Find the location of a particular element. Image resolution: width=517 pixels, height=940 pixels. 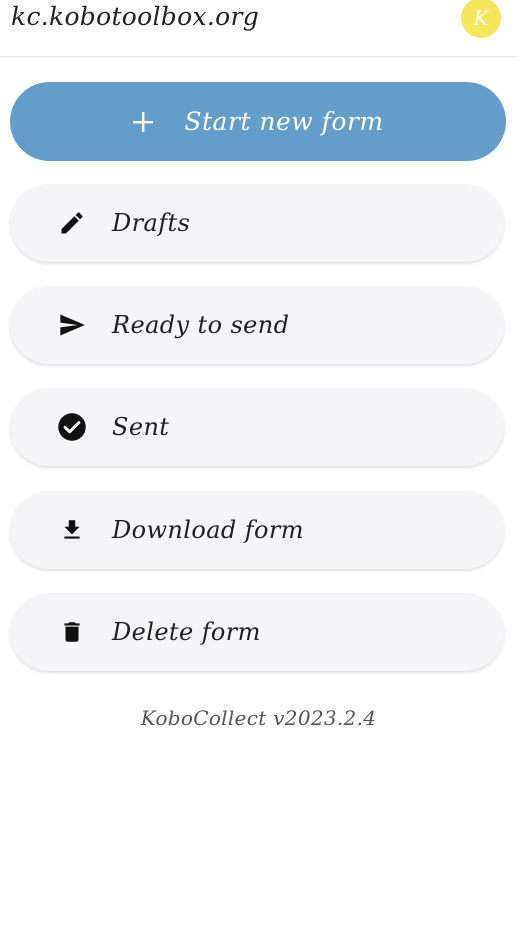

sent-button: Sent is located at coordinates (257, 427).